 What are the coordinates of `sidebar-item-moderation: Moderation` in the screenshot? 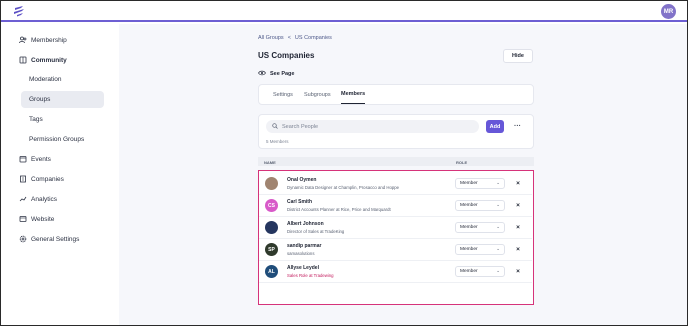 It's located at (62, 79).